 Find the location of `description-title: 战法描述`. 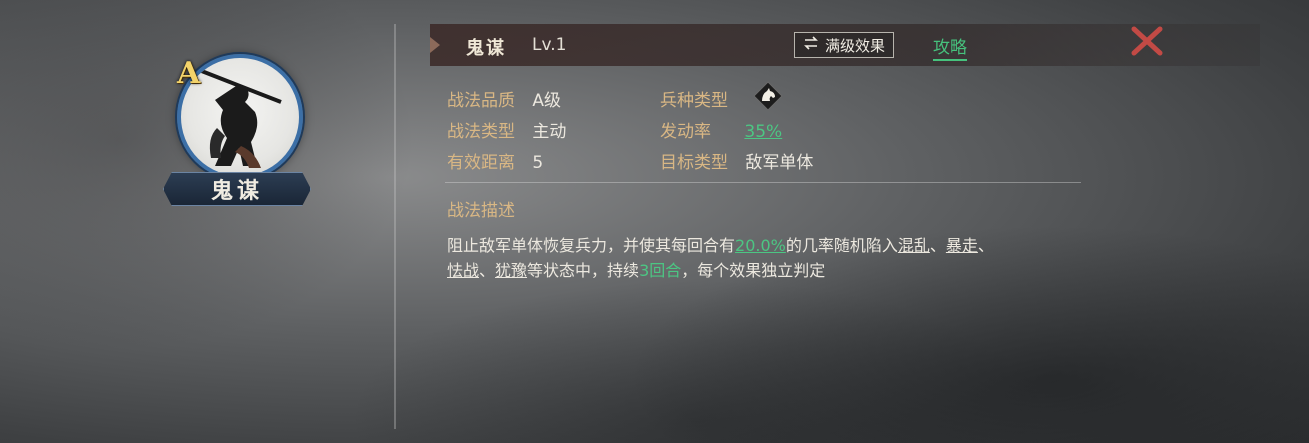

description-title: 战法描述 is located at coordinates (481, 211).